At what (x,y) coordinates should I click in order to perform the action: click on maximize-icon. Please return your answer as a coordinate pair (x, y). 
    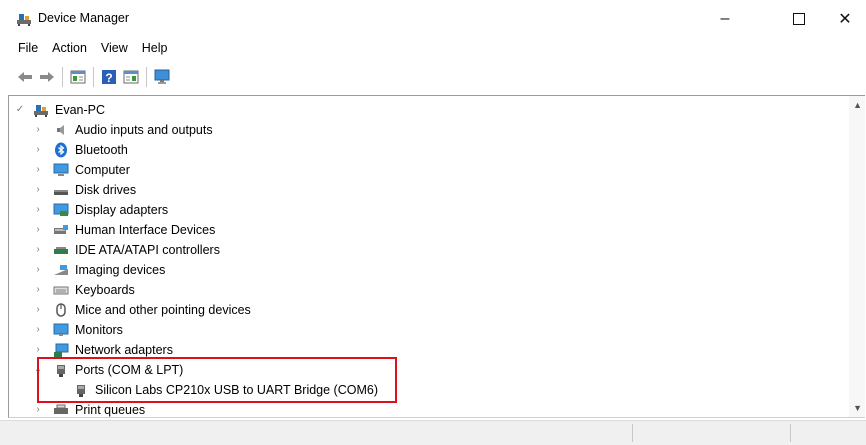
    Looking at the image, I should click on (799, 18).